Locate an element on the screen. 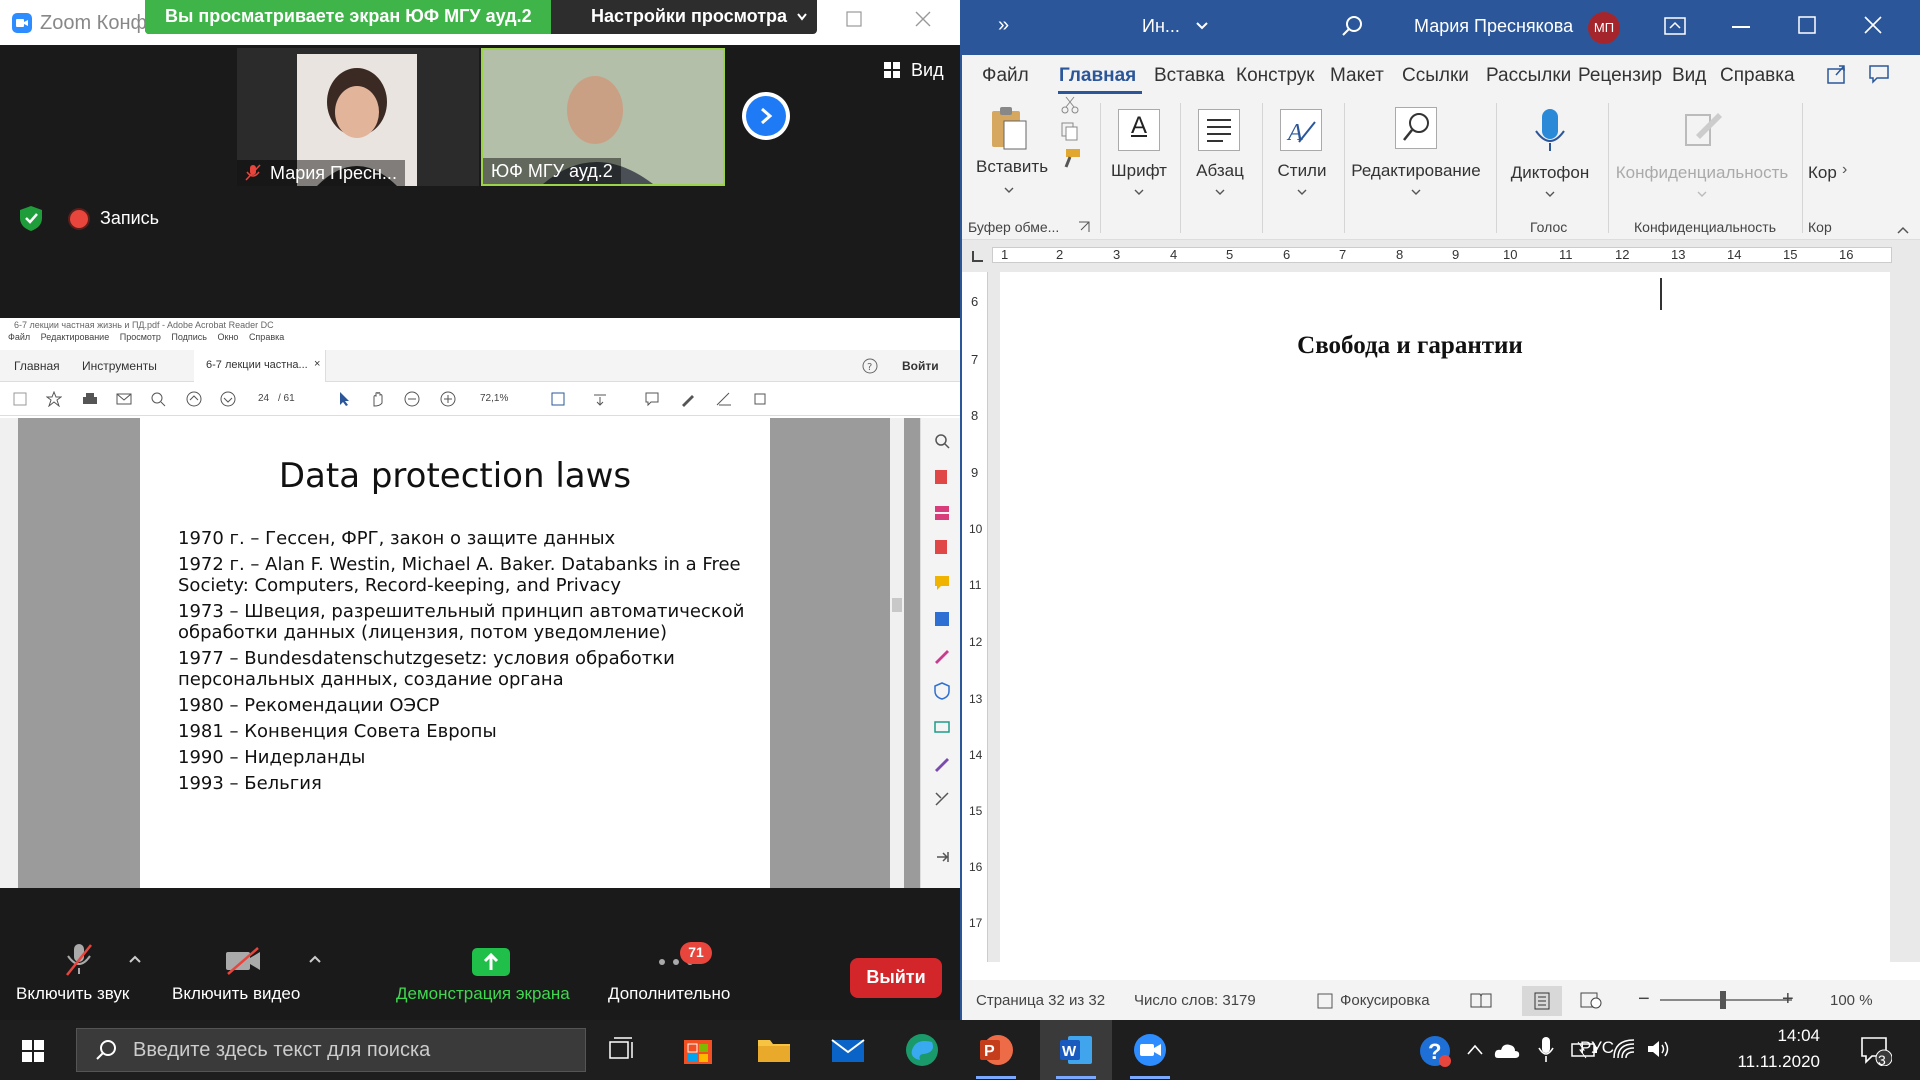  ribbon-scroll-right-icon: › is located at coordinates (1844, 170).